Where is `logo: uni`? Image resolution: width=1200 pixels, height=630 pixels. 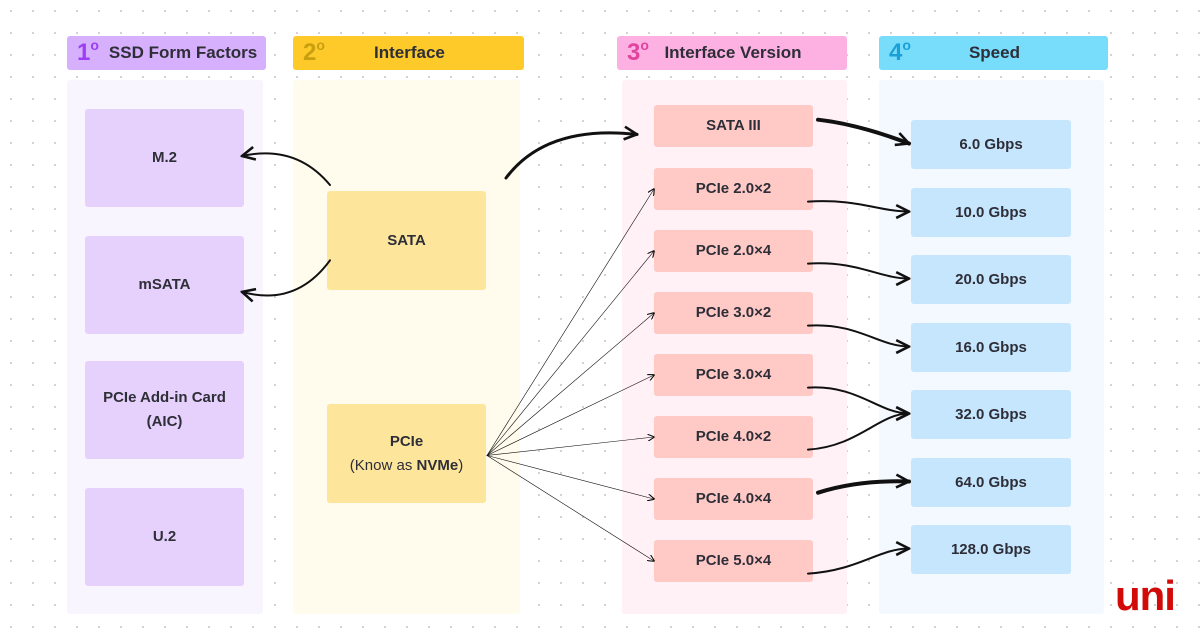
logo: uni is located at coordinates (1145, 595).